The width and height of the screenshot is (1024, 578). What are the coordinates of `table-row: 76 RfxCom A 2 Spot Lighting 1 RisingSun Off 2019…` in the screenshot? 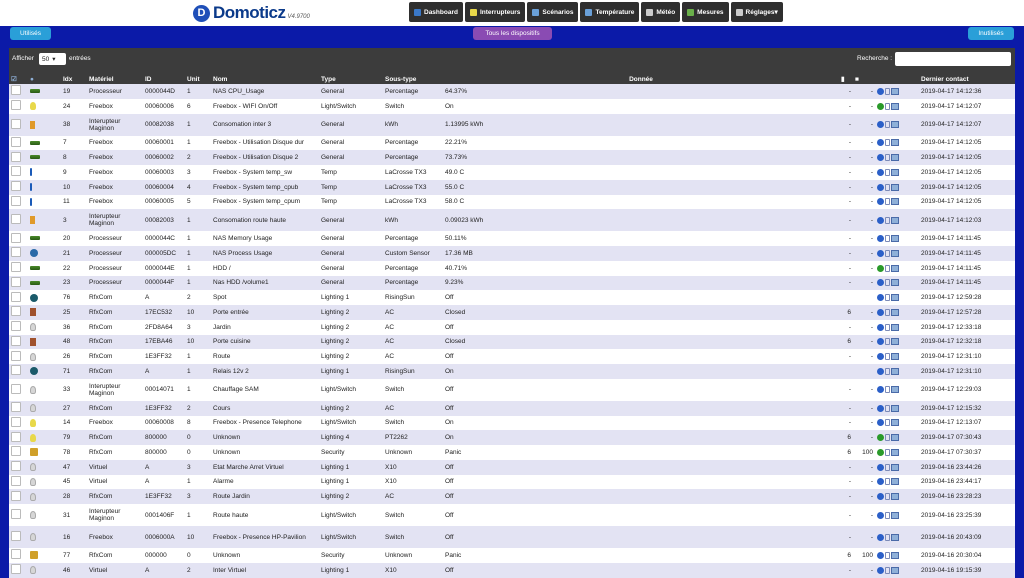 It's located at (512, 297).